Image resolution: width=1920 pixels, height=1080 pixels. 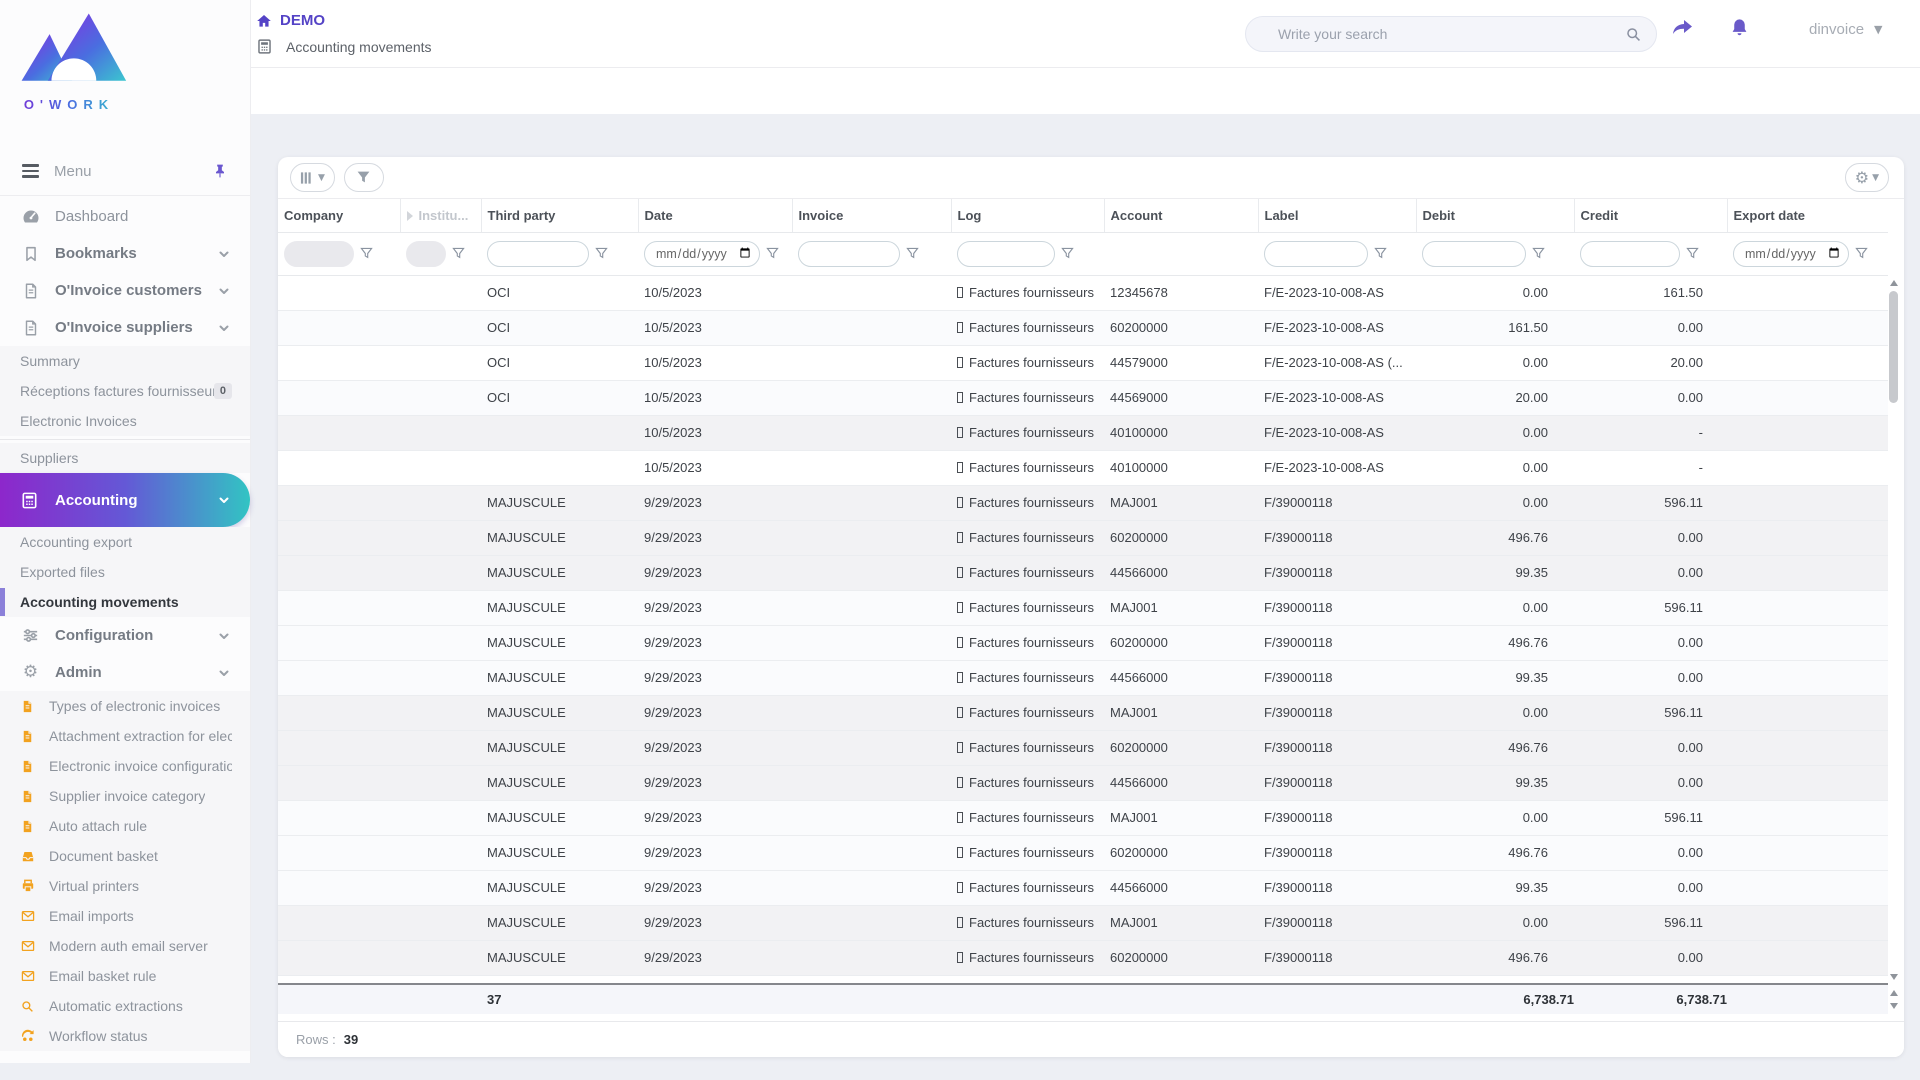 What do you see at coordinates (290, 20) in the screenshot?
I see `breadcrumb: DEMO` at bounding box center [290, 20].